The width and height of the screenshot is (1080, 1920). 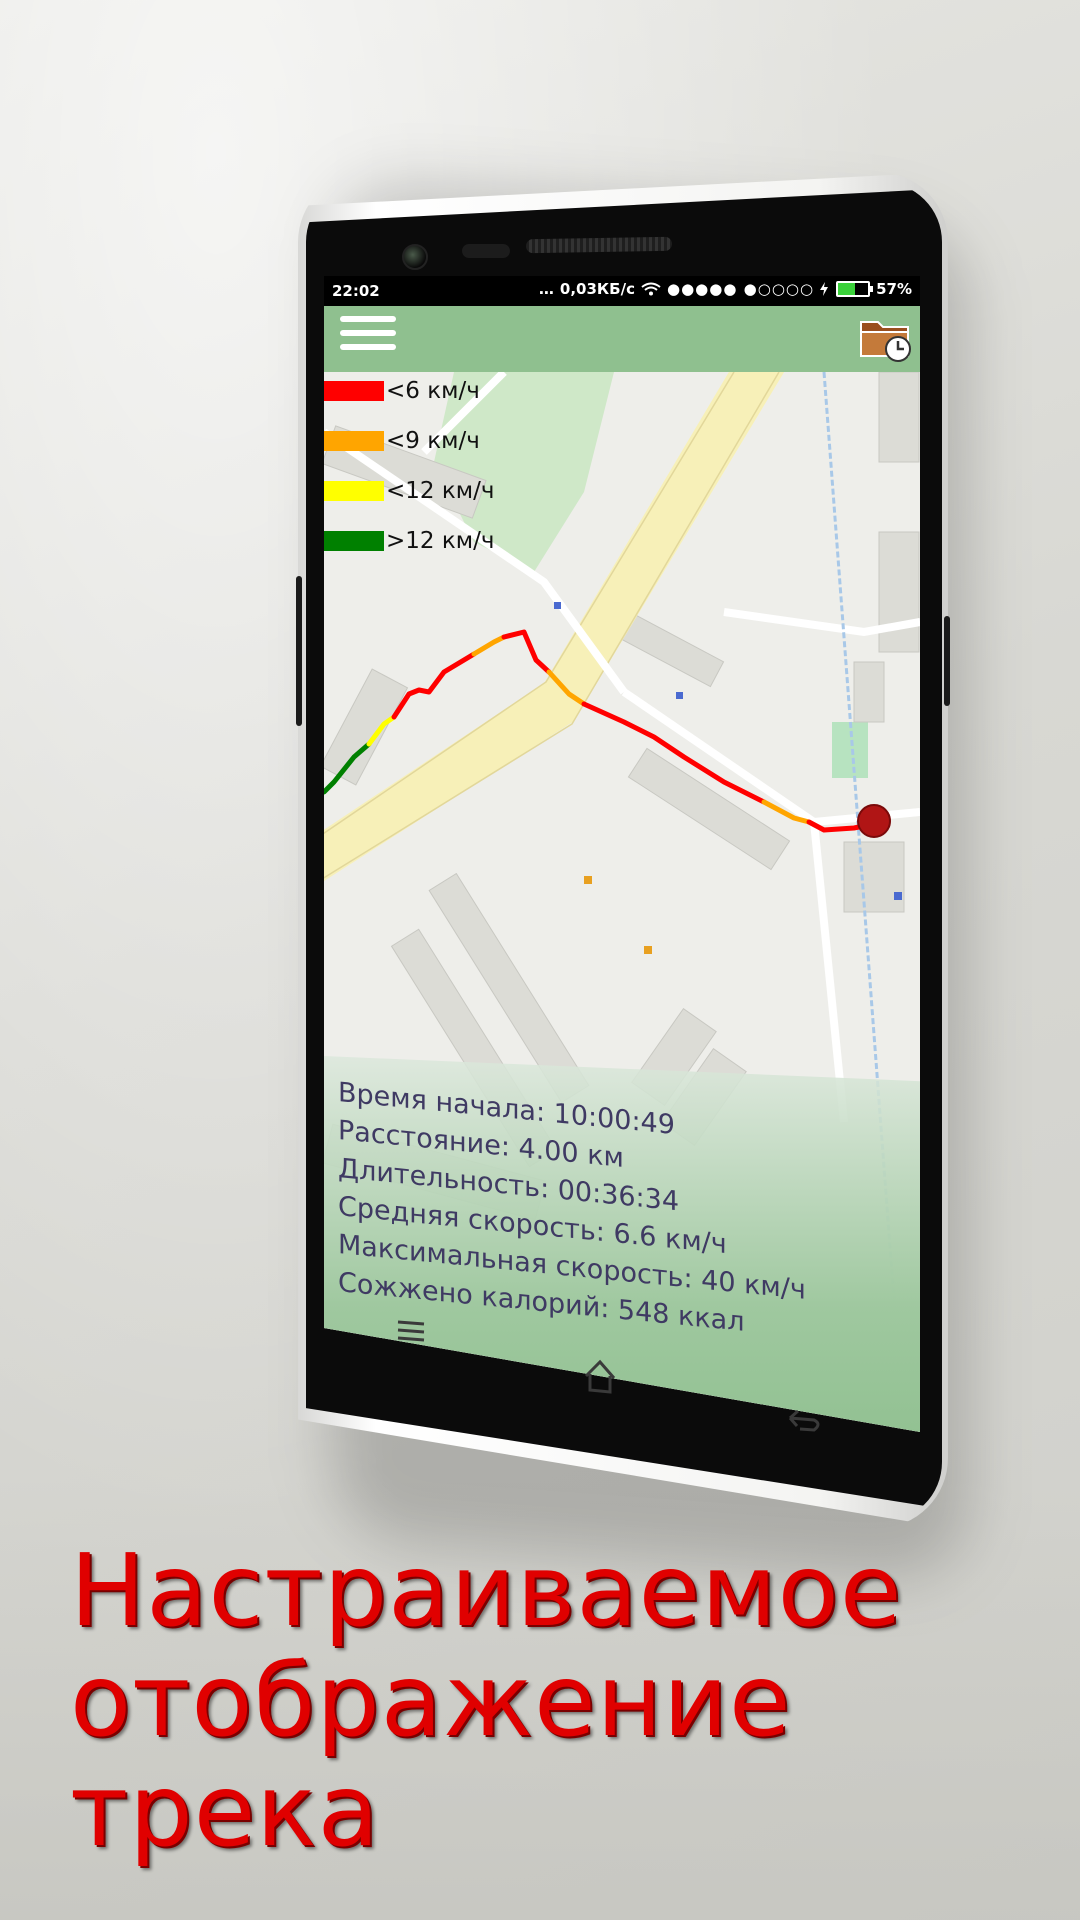 I want to click on battery-level-fill, so click(x=847, y=289).